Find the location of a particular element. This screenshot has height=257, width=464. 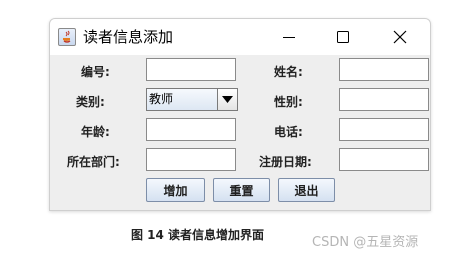

close-button is located at coordinates (400, 37).